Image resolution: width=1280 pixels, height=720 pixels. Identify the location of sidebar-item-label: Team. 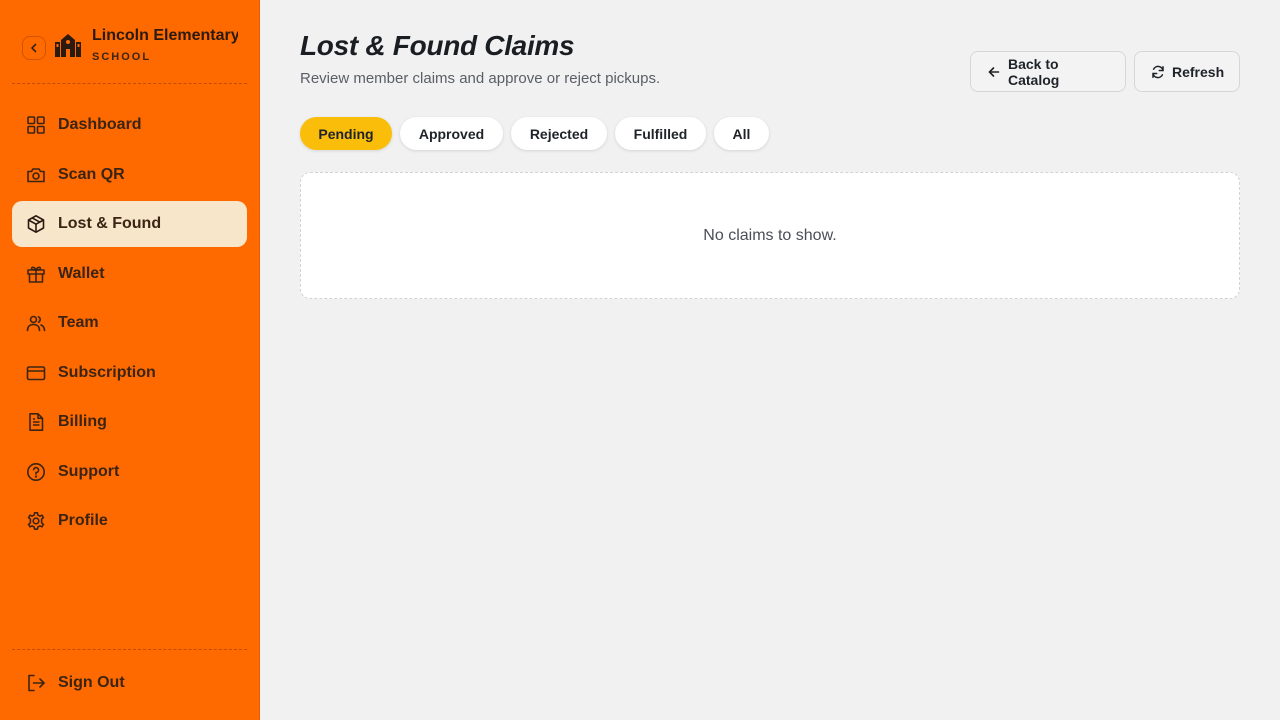
(78, 322).